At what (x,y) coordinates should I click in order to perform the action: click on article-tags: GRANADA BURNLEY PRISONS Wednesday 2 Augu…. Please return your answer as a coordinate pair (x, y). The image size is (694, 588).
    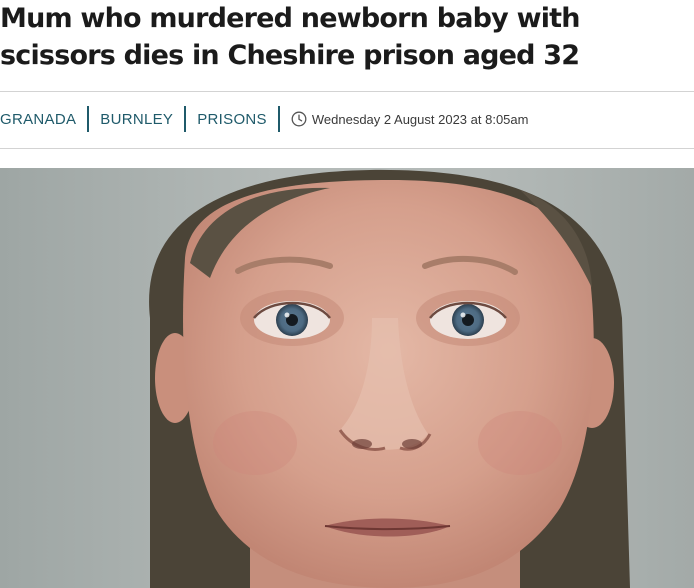
    Looking at the image, I should click on (264, 119).